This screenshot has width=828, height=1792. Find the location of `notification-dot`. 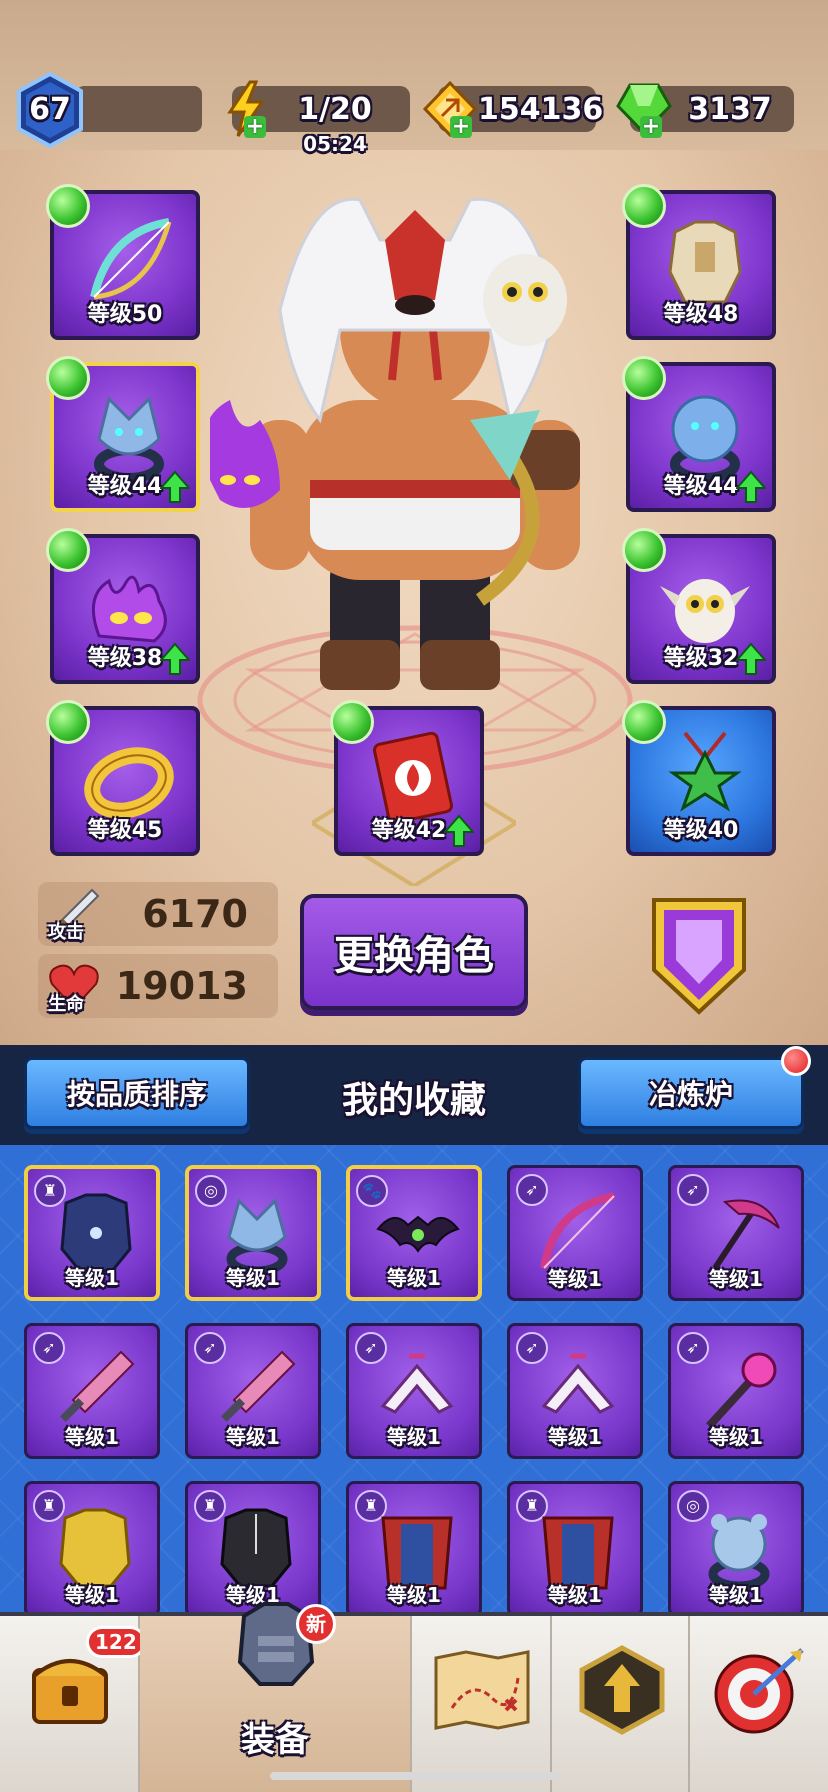

notification-dot is located at coordinates (796, 1061).